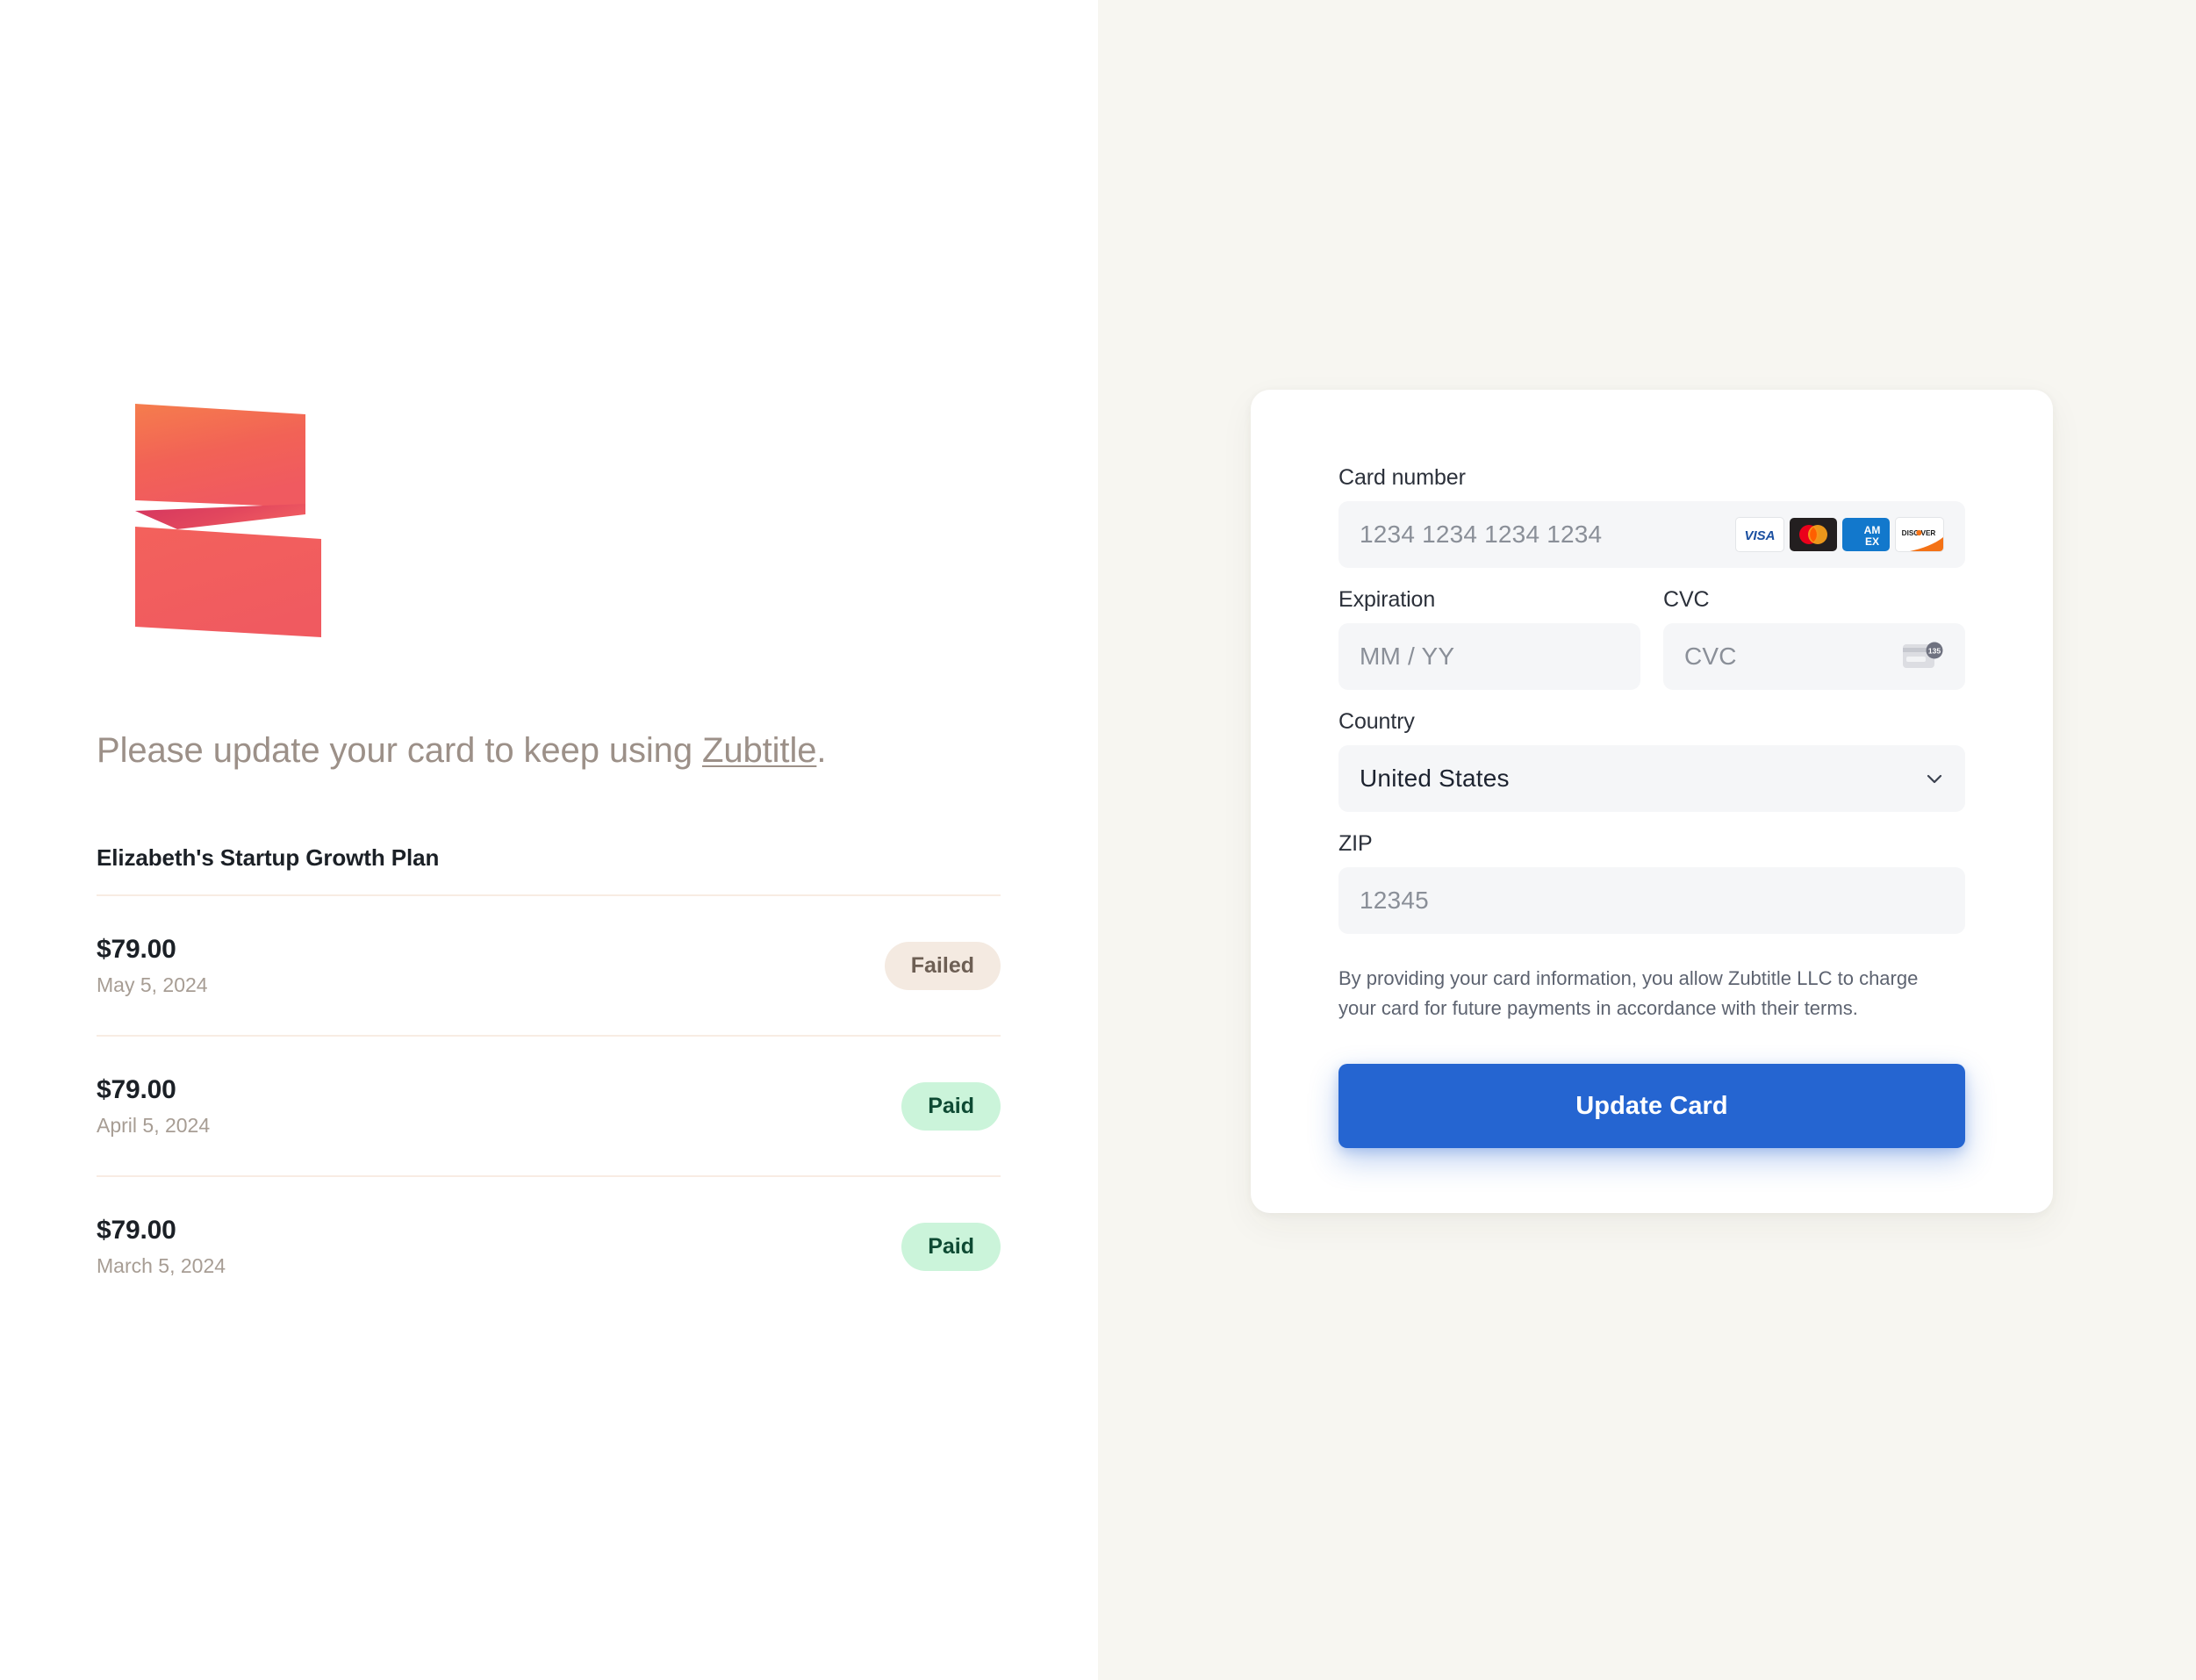 This screenshot has width=2196, height=1680. I want to click on invoice-meta: $79.00 May 5, 2024, so click(152, 966).